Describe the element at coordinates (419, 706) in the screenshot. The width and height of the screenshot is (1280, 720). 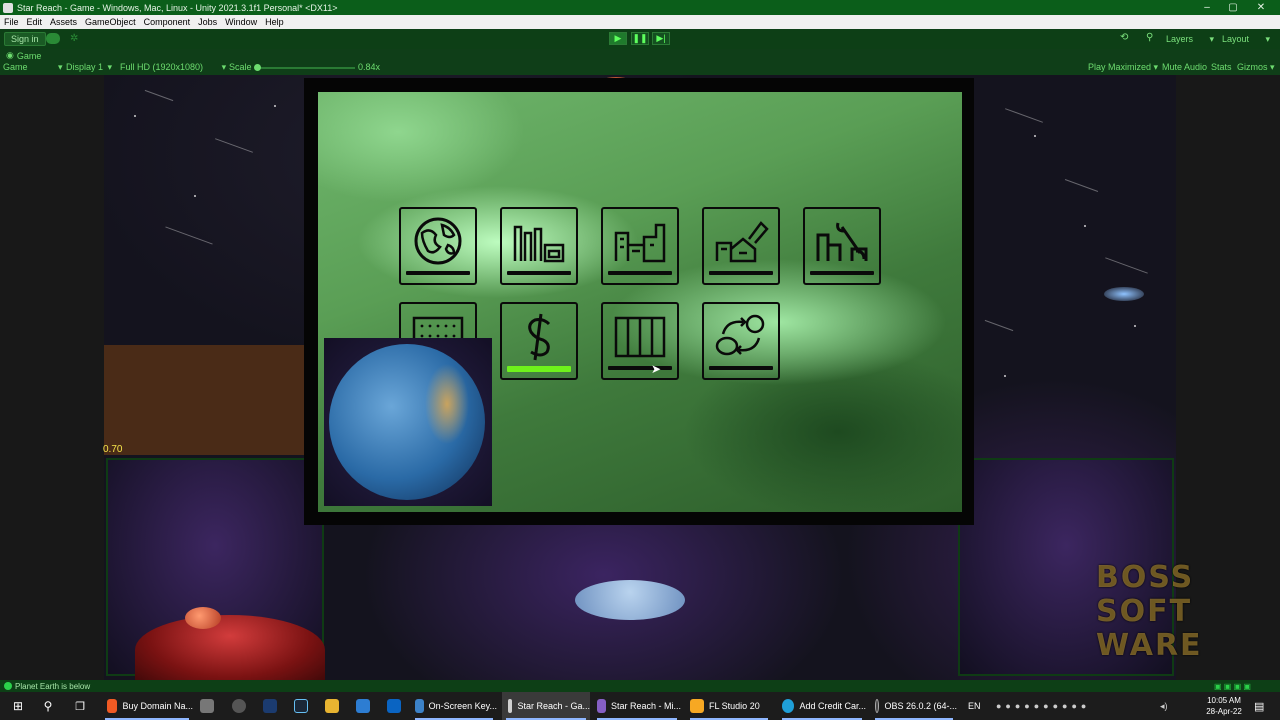
I see `keyboard-icon` at that location.